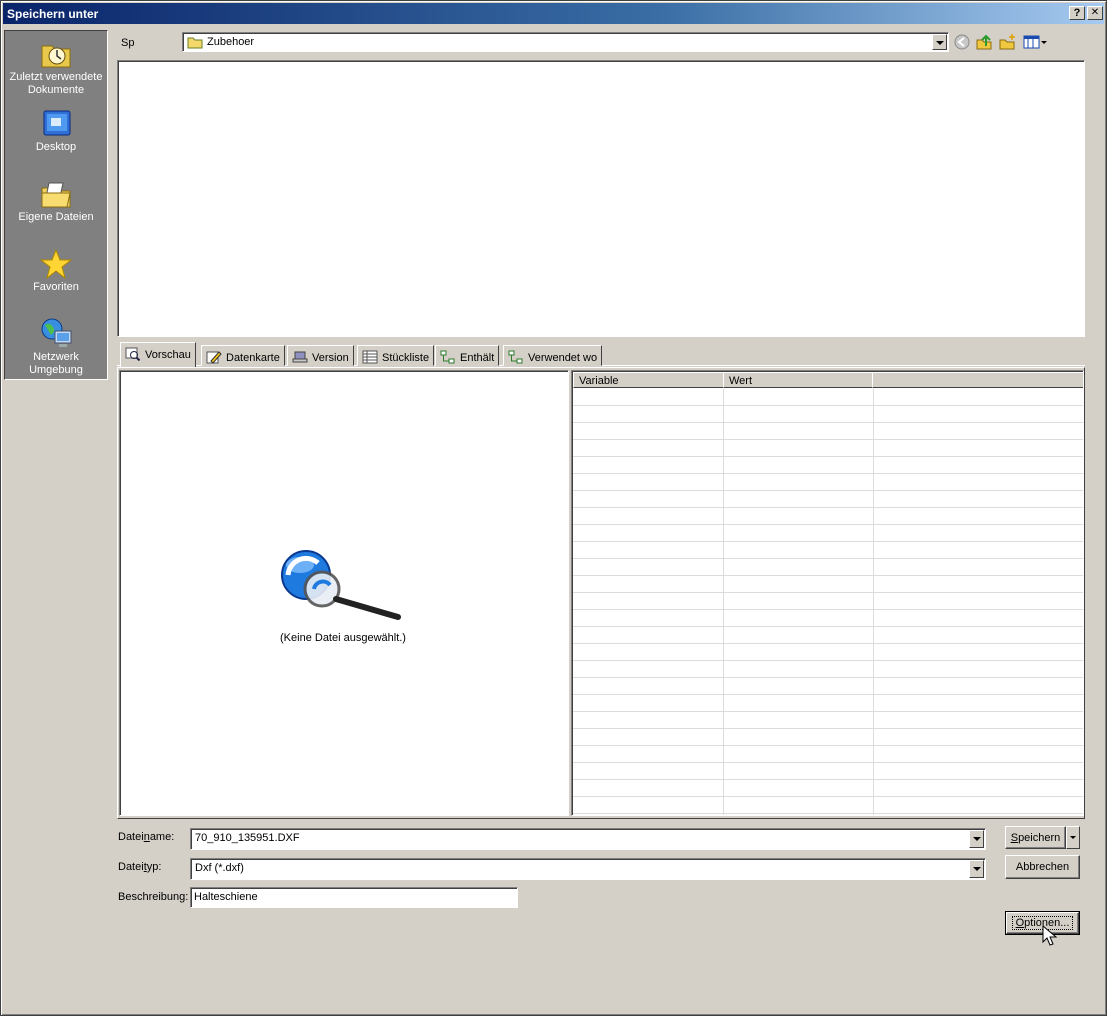 The image size is (1107, 1016). What do you see at coordinates (1073, 837) in the screenshot?
I see `save-options-dropdown-button` at bounding box center [1073, 837].